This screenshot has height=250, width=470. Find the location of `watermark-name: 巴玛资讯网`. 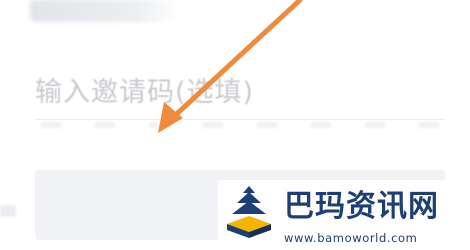

watermark-name: 巴玛资讯网 is located at coordinates (361, 206).